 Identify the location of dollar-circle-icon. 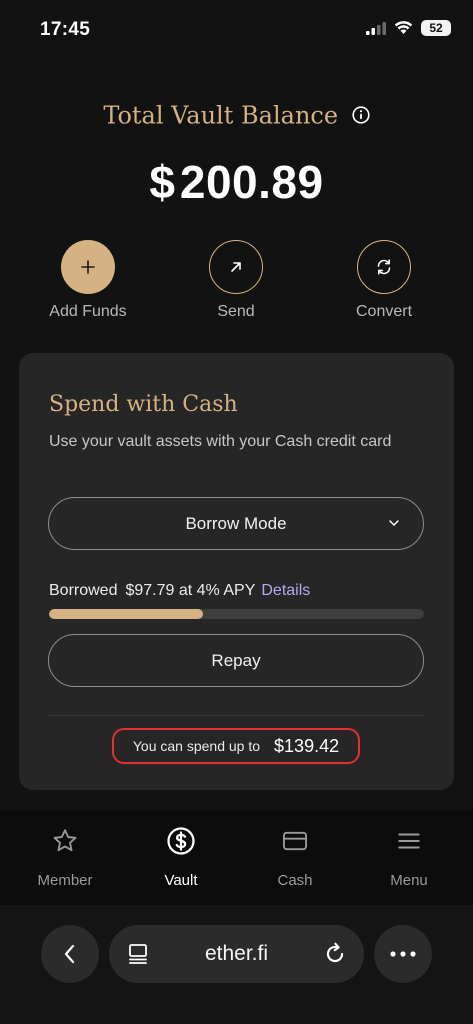
(181, 841).